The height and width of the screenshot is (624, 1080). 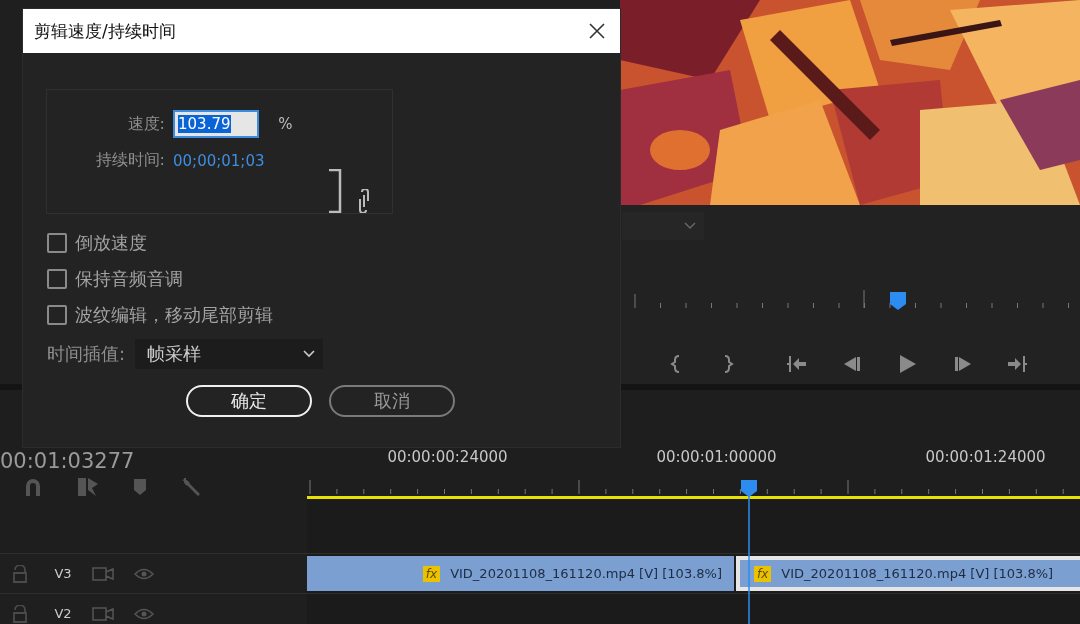 What do you see at coordinates (334, 191) in the screenshot?
I see `bracket-icon` at bounding box center [334, 191].